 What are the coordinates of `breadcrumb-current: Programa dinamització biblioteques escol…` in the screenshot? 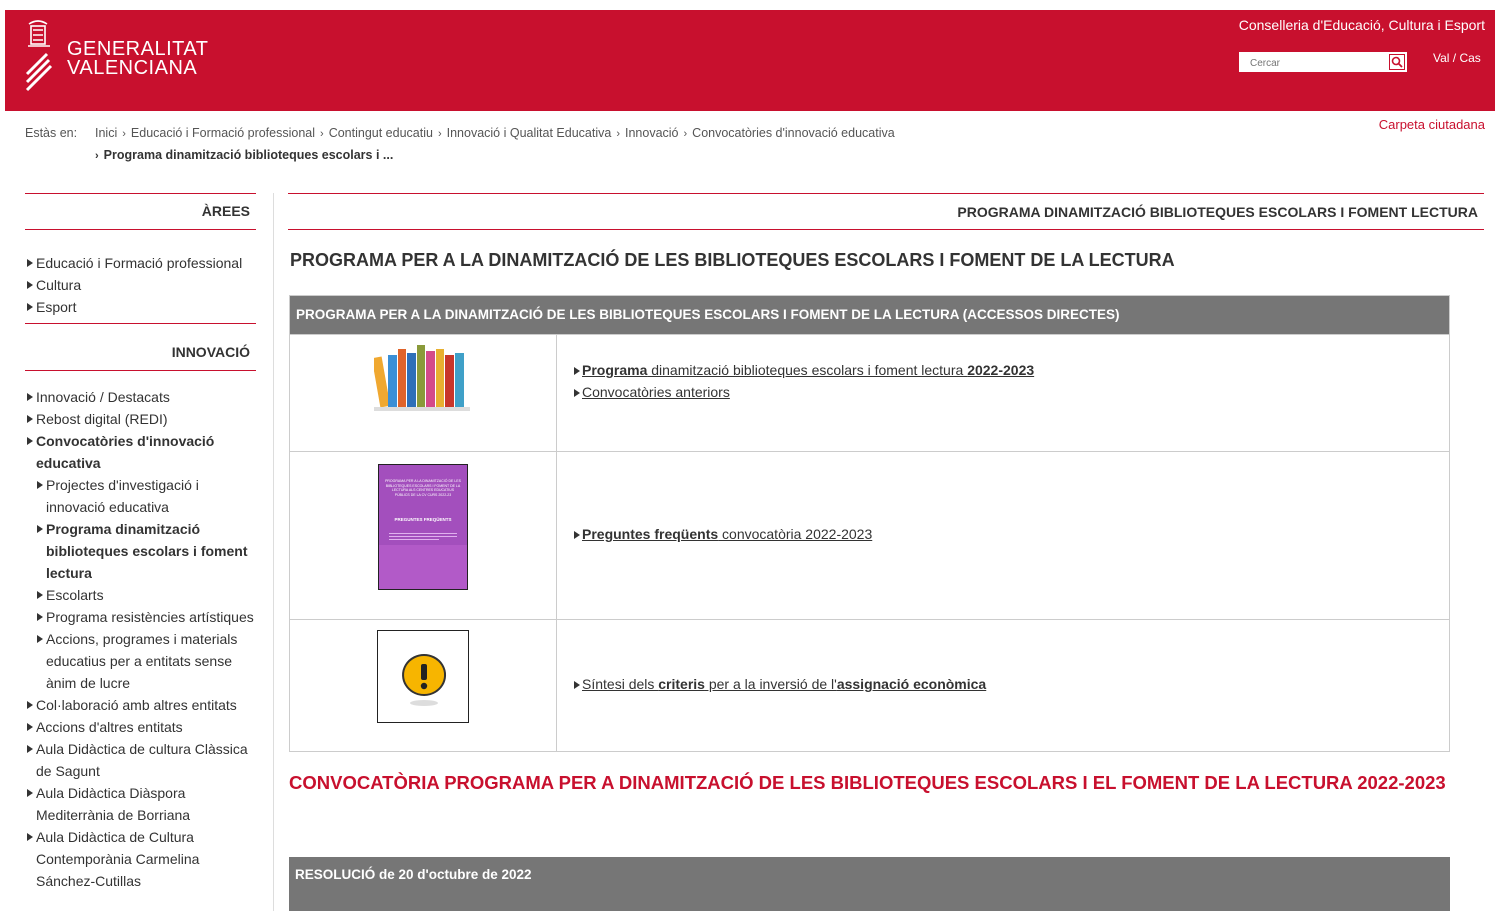 It's located at (248, 155).